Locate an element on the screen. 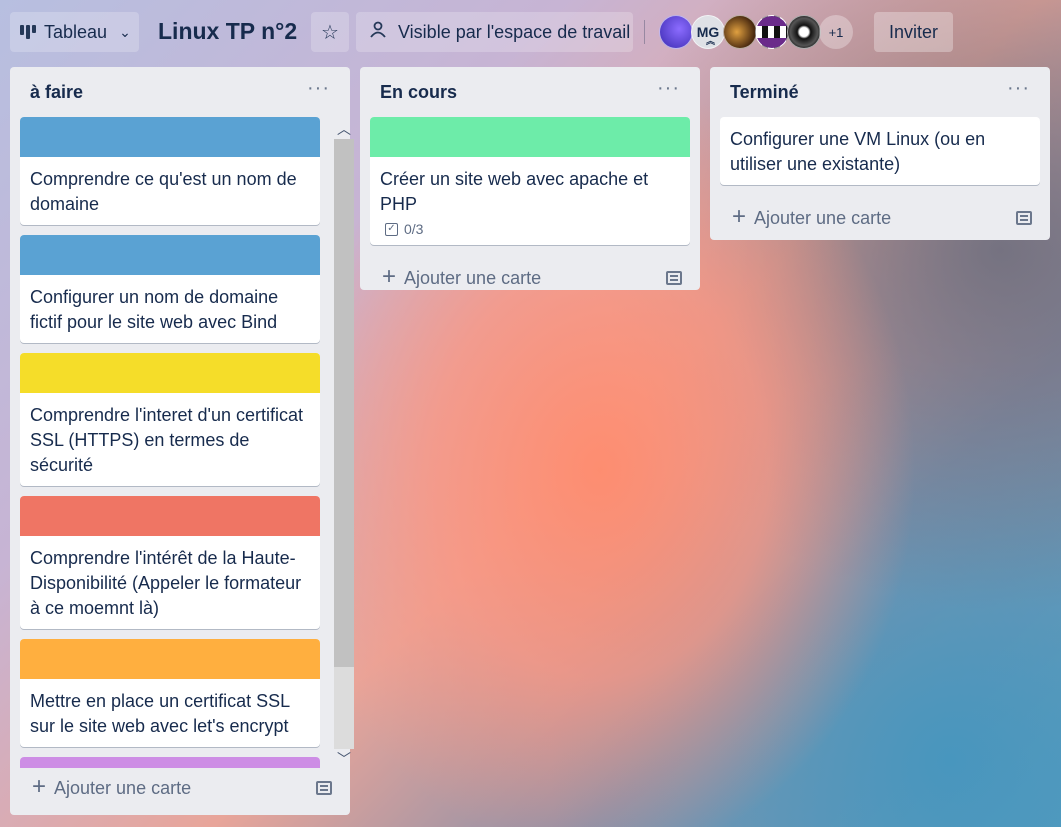  list-title: Terminé is located at coordinates (764, 92).